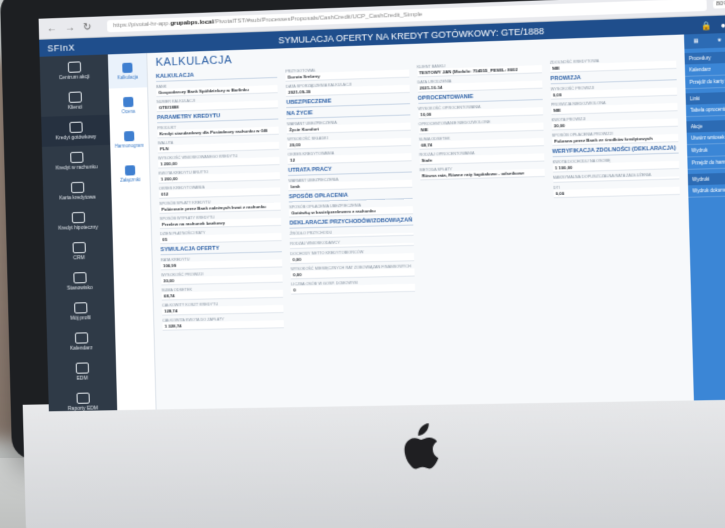 The height and width of the screenshot is (528, 725). What do you see at coordinates (80, 318) in the screenshot?
I see `sidebar-item-label: Mój profil` at bounding box center [80, 318].